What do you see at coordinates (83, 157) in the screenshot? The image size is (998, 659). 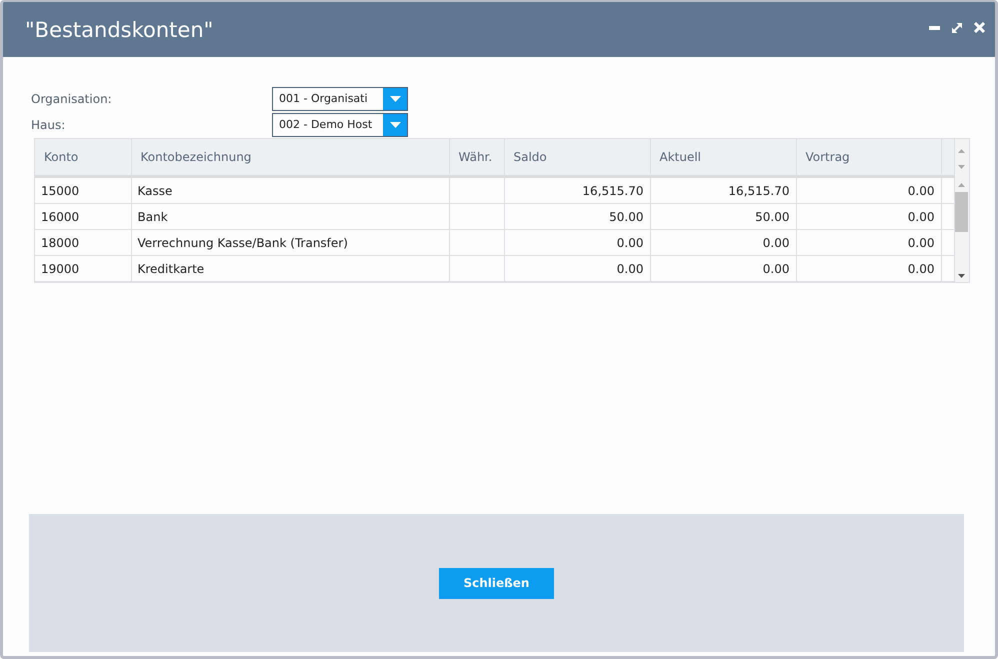 I see `column-header: Konto` at bounding box center [83, 157].